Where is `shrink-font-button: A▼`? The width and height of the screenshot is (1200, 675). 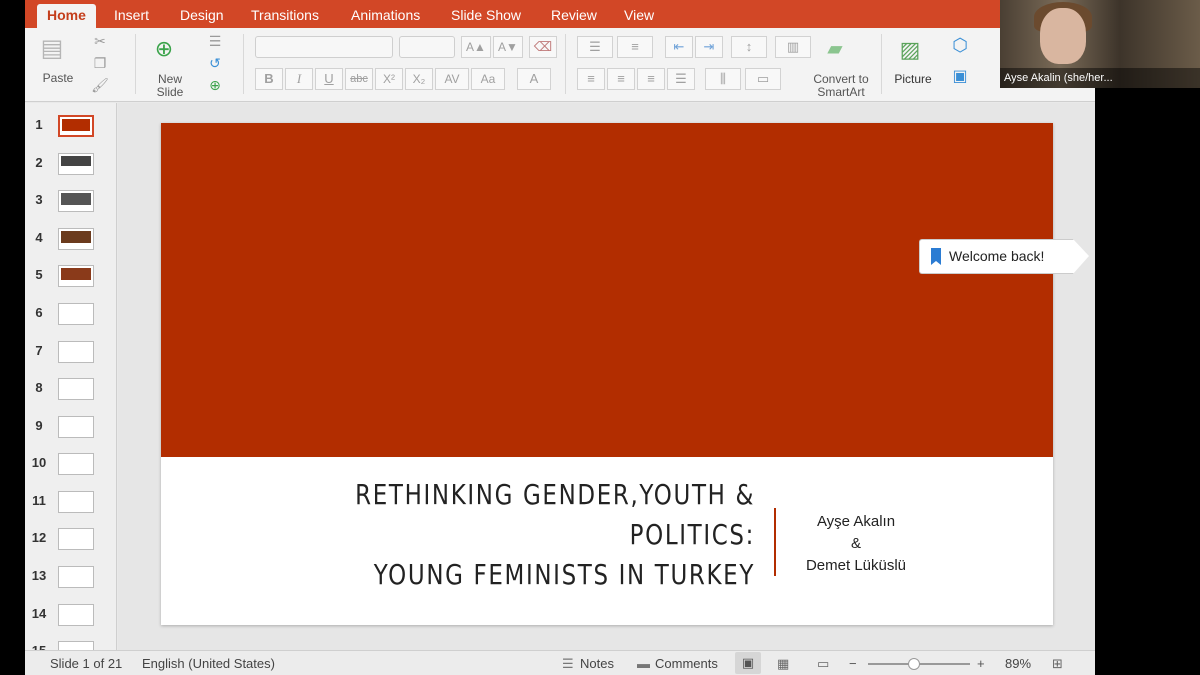 shrink-font-button: A▼ is located at coordinates (508, 47).